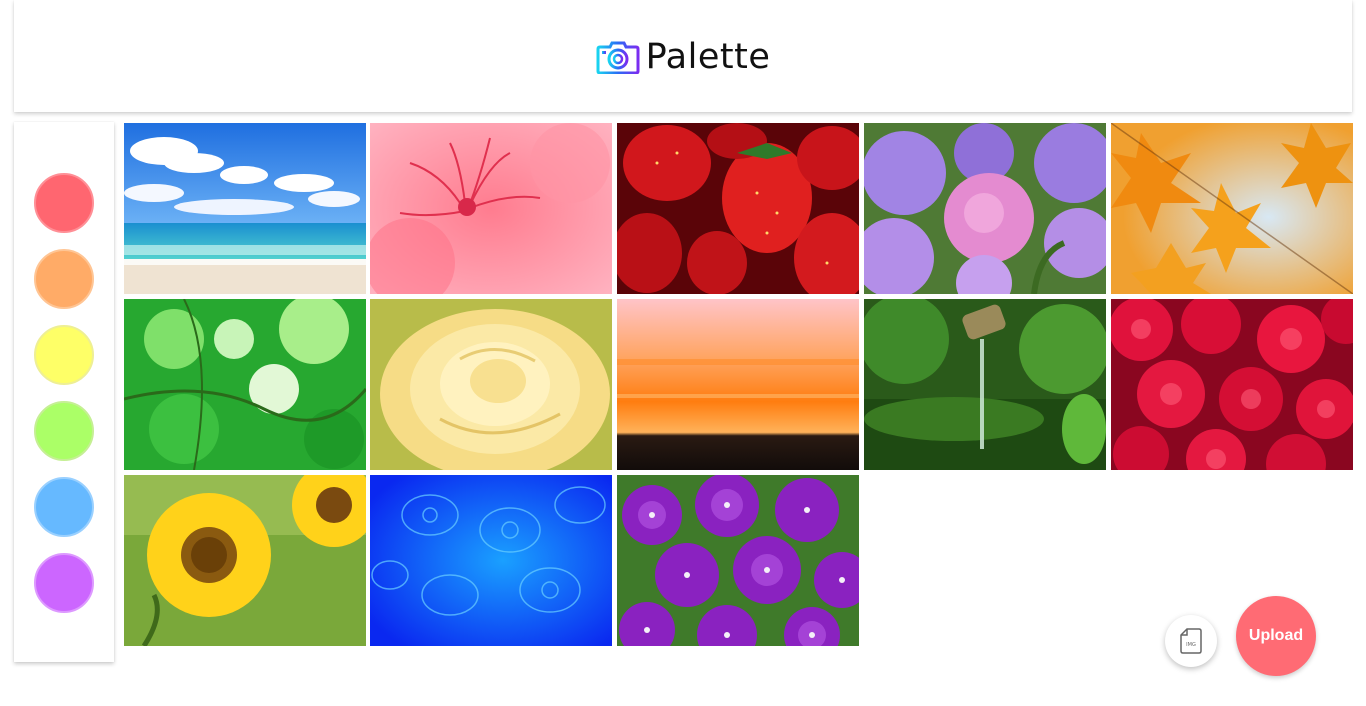 This screenshot has width=1366, height=706. I want to click on image-file-button: IMG, so click(1191, 641).